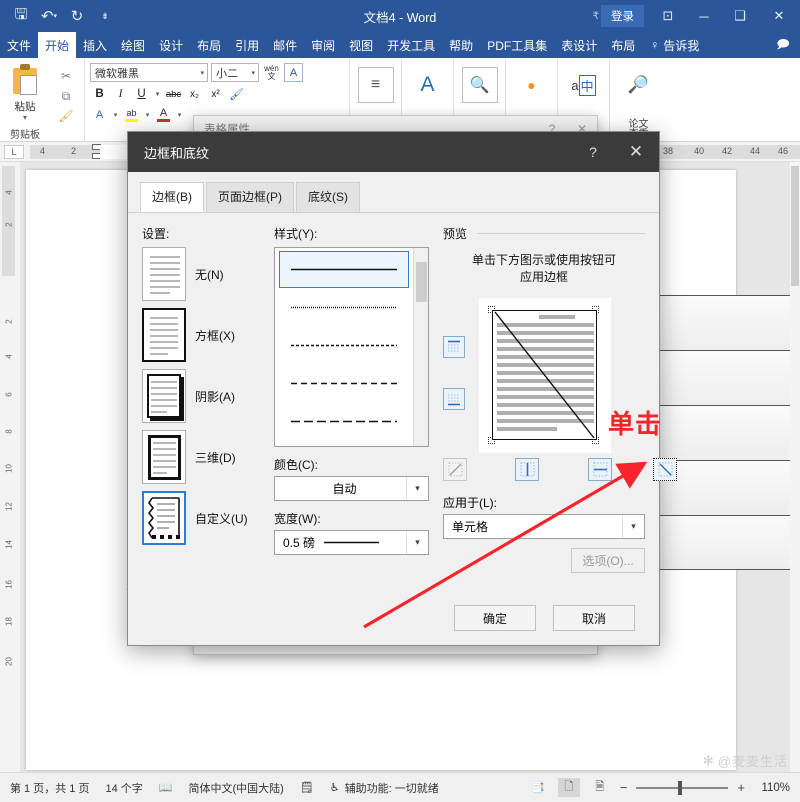 The image size is (800, 802). I want to click on tab-borders: 边框(B), so click(172, 197).